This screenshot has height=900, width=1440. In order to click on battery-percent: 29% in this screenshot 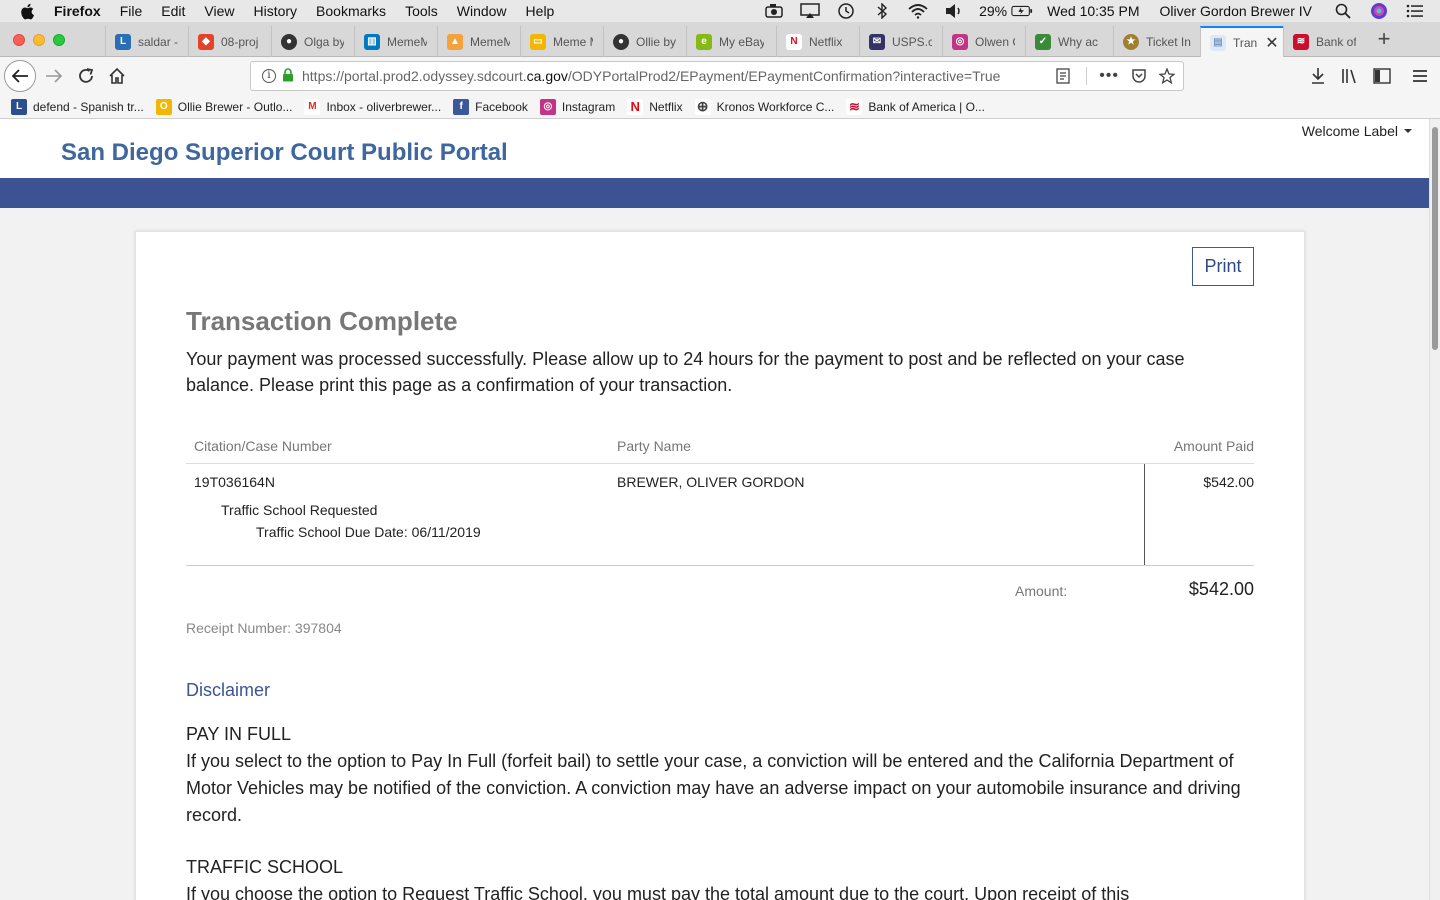, I will do `click(993, 11)`.